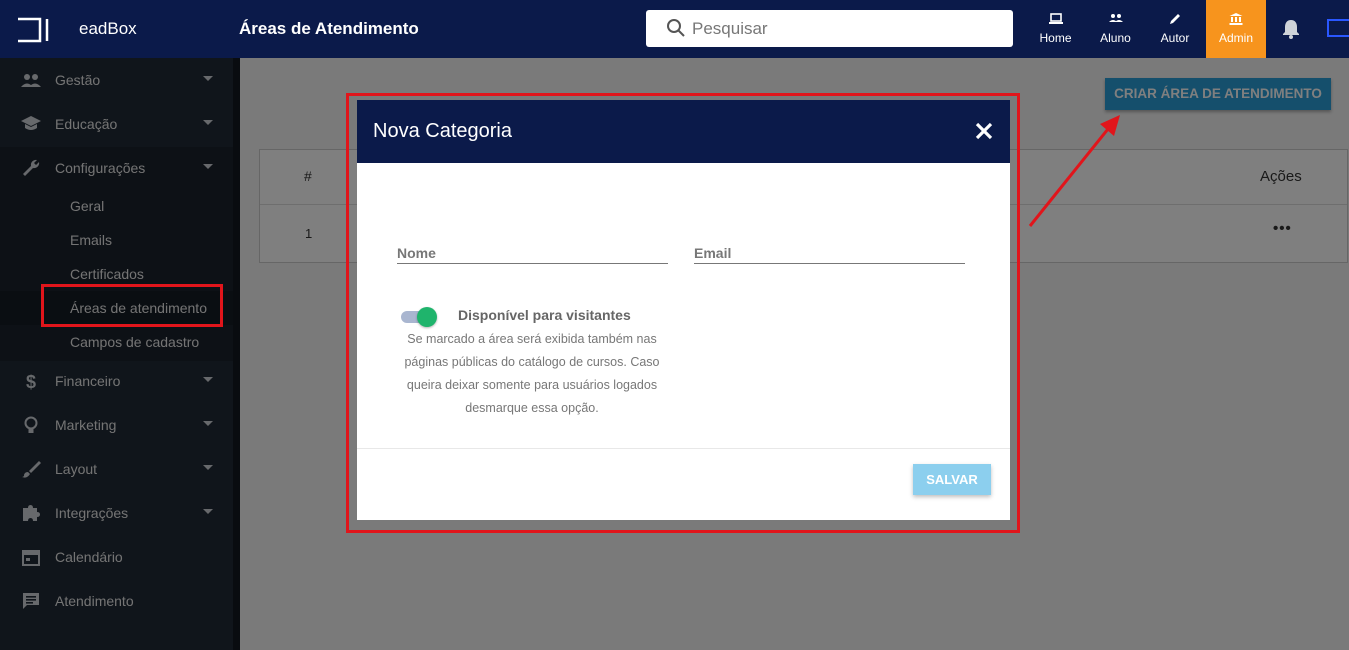 This screenshot has height=650, width=1349. I want to click on nome-input, so click(532, 253).